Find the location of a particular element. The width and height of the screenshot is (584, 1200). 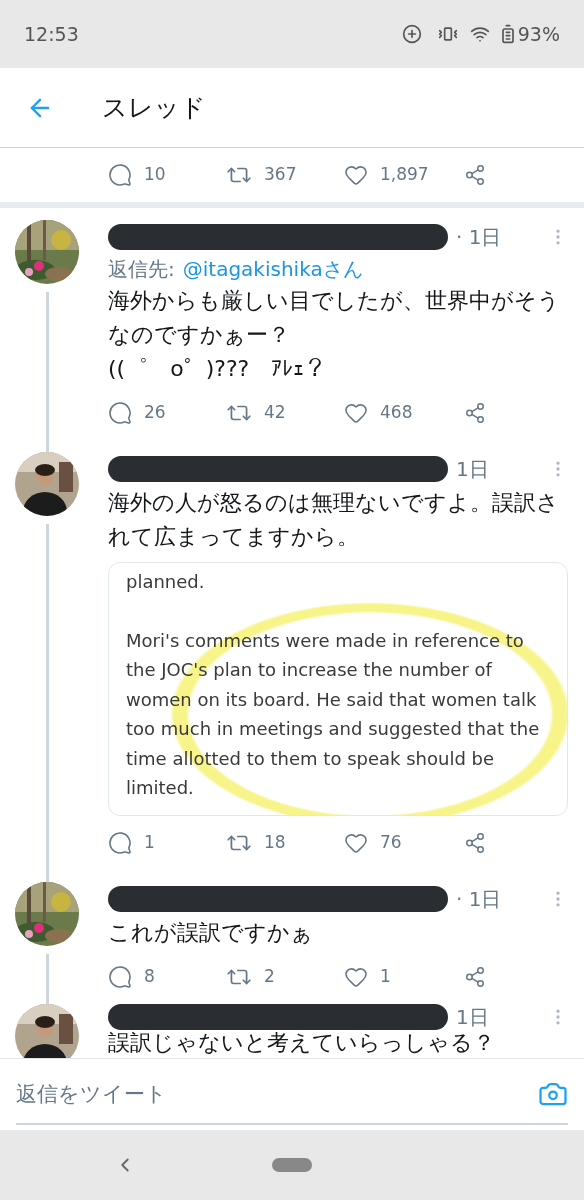

reply-count: 8 is located at coordinates (149, 976).